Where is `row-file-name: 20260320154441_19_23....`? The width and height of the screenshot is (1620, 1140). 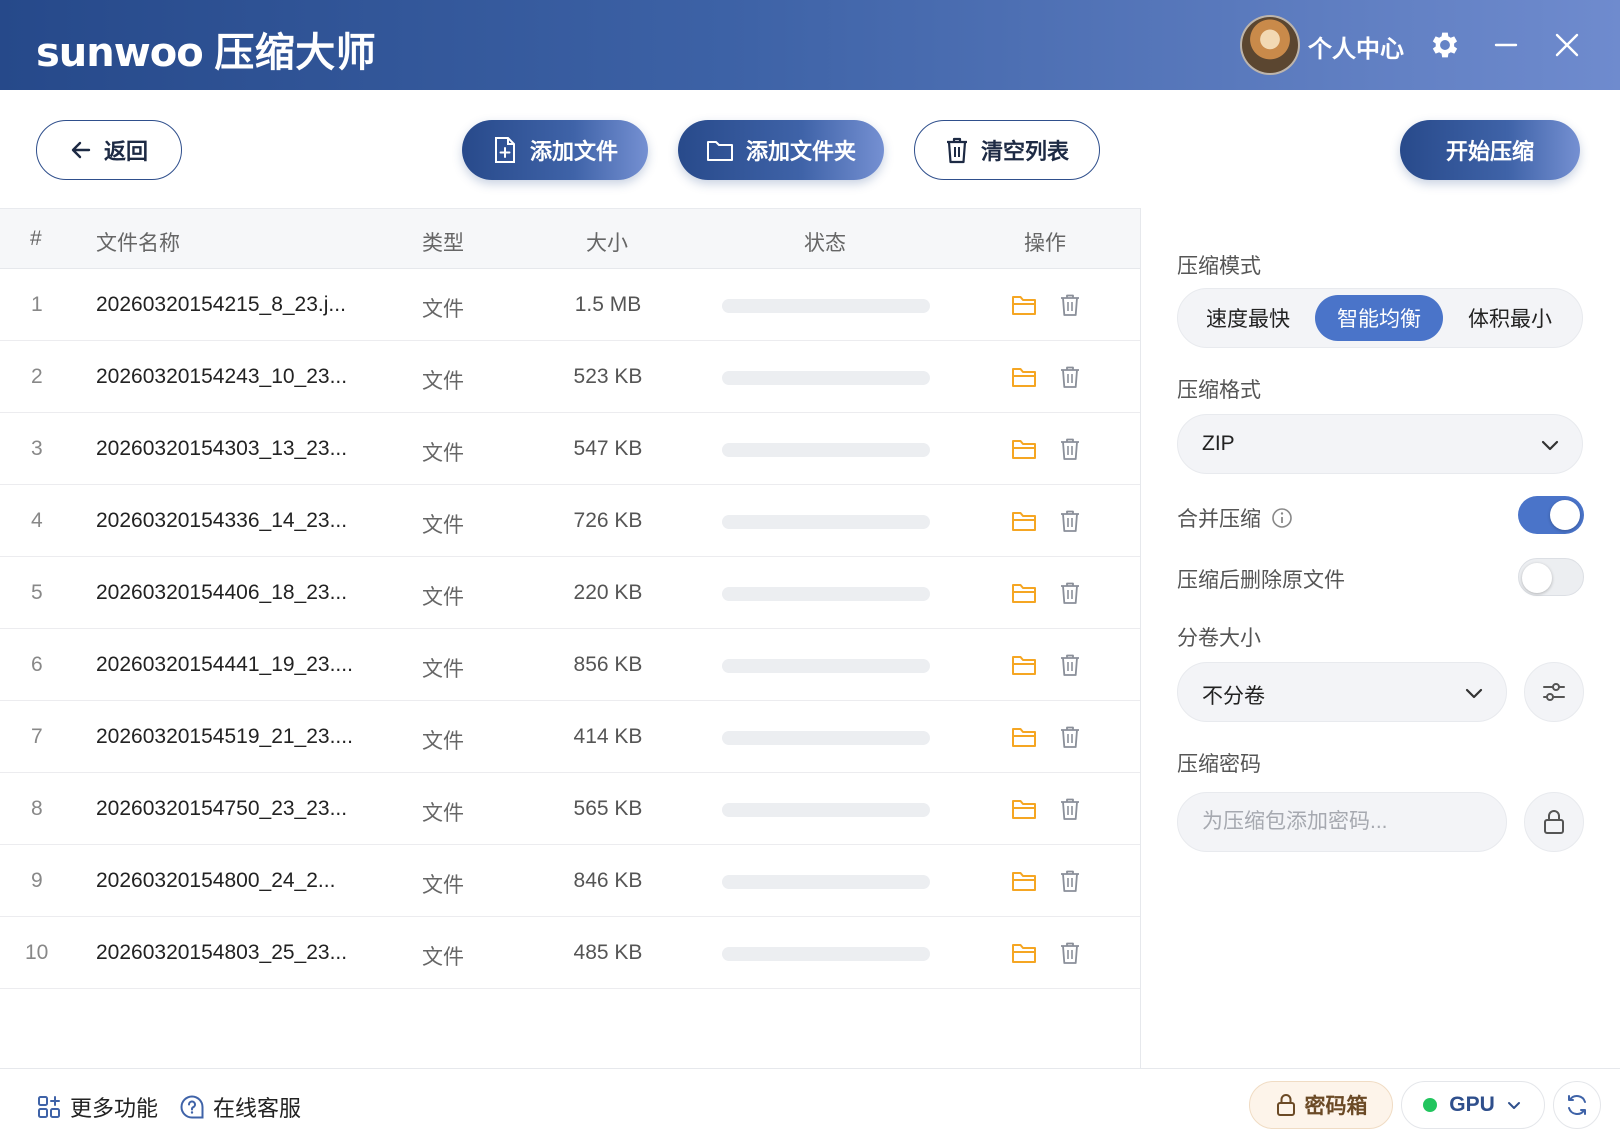
row-file-name: 20260320154441_19_23.... is located at coordinates (224, 664).